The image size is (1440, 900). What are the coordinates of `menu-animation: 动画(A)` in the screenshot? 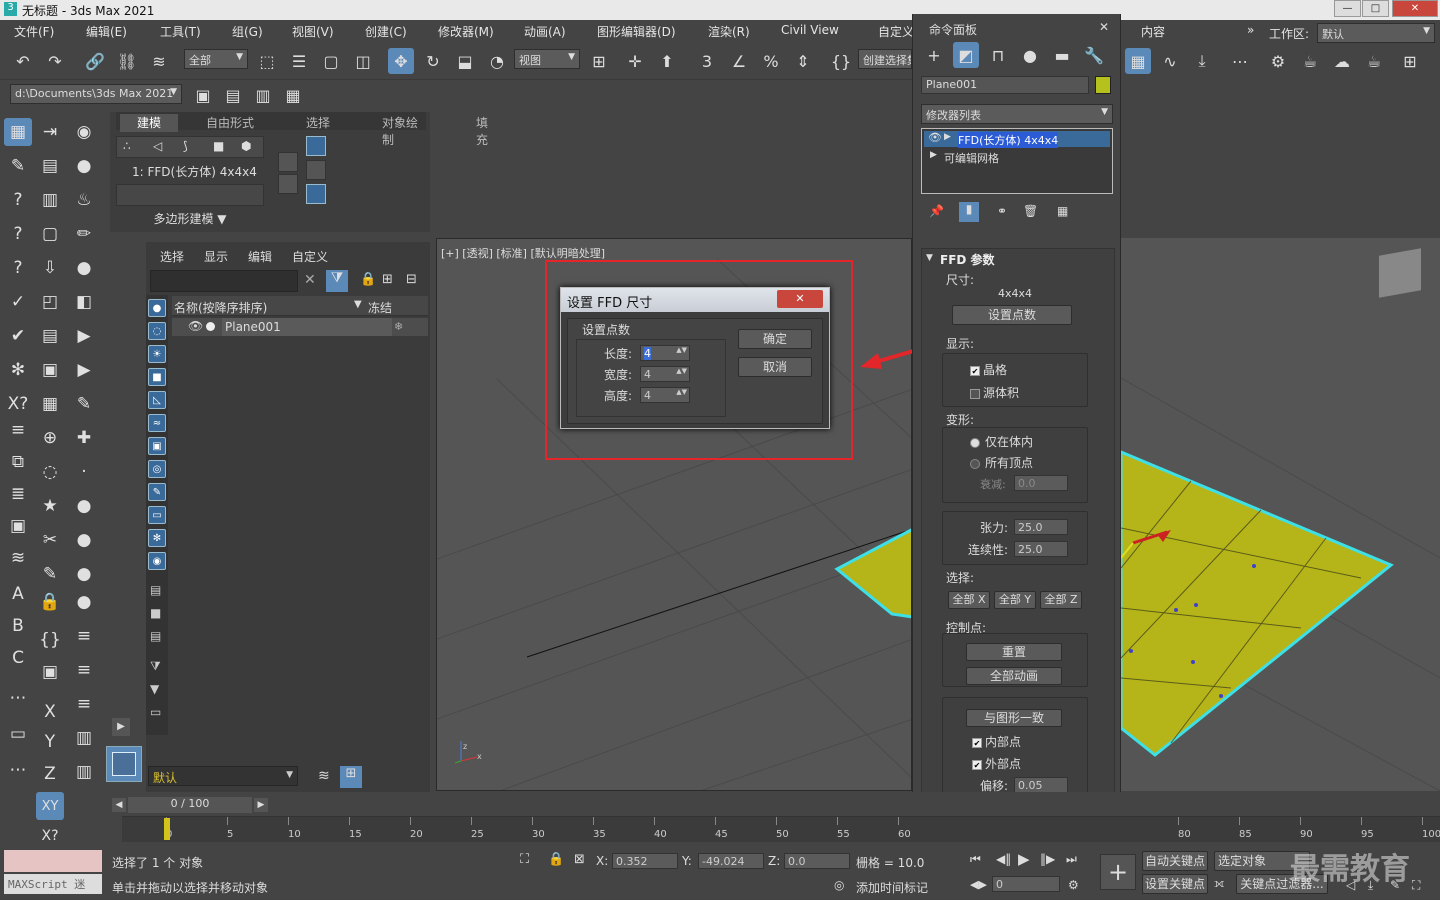 It's located at (545, 31).